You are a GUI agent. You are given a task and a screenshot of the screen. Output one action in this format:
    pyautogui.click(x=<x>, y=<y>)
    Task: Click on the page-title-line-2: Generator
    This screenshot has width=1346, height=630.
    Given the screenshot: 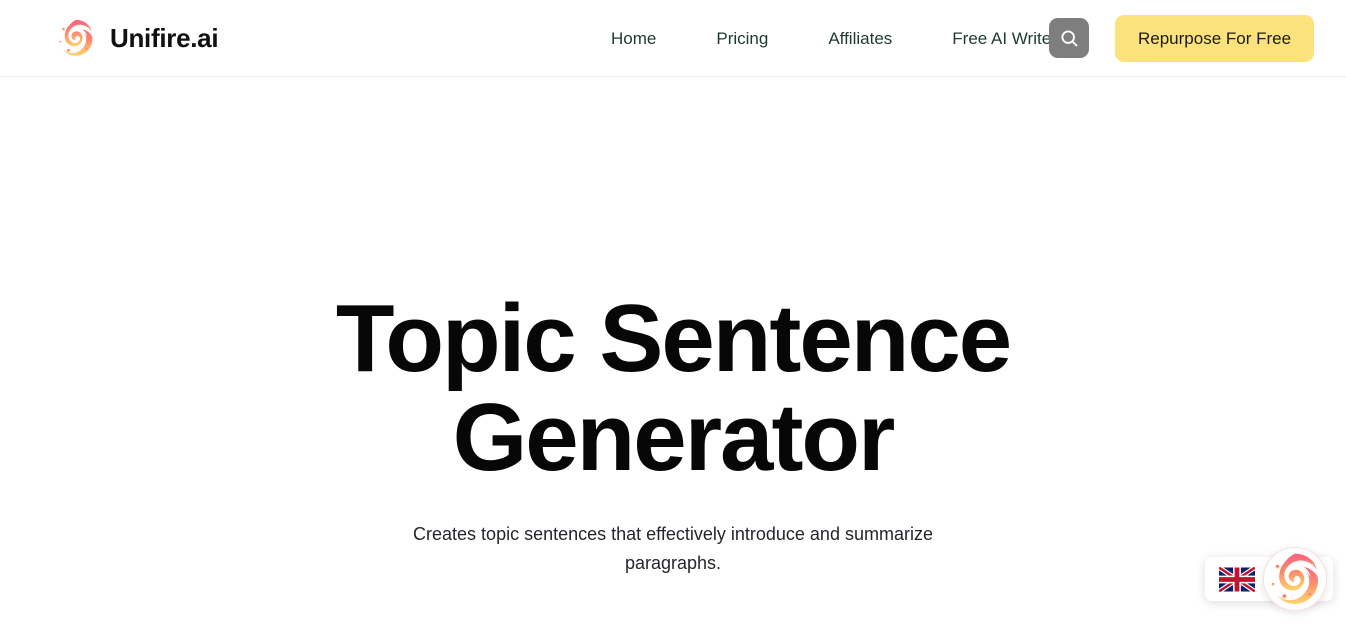 What is the action you would take?
    pyautogui.click(x=674, y=437)
    